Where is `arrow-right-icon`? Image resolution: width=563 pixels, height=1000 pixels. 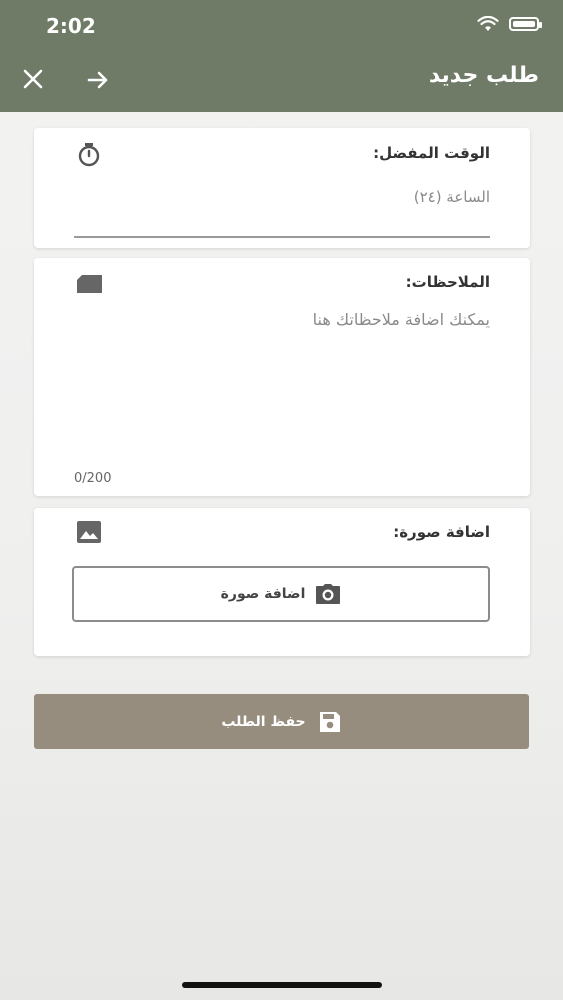 arrow-right-icon is located at coordinates (98, 80).